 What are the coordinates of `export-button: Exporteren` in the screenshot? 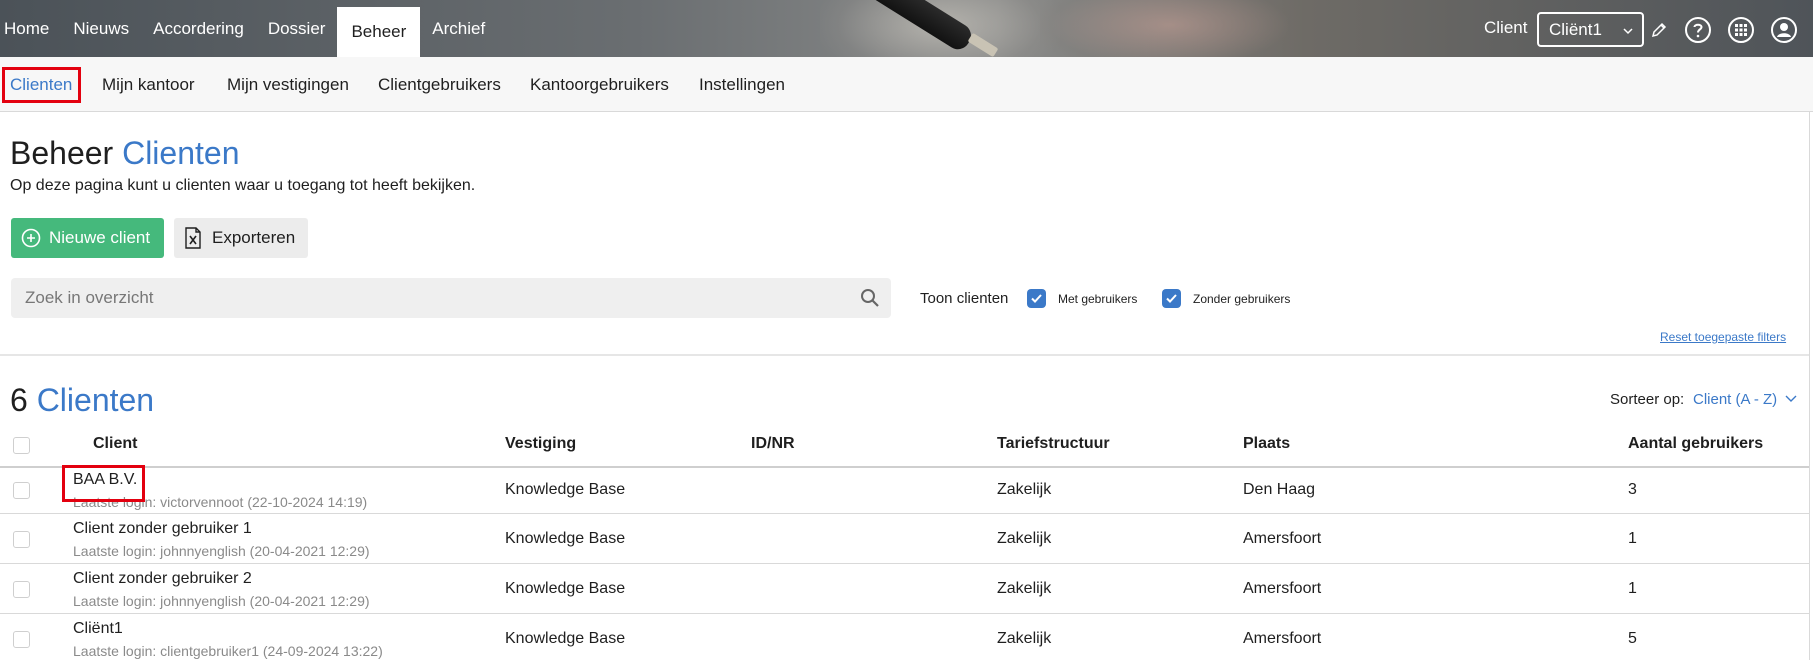 It's located at (241, 238).